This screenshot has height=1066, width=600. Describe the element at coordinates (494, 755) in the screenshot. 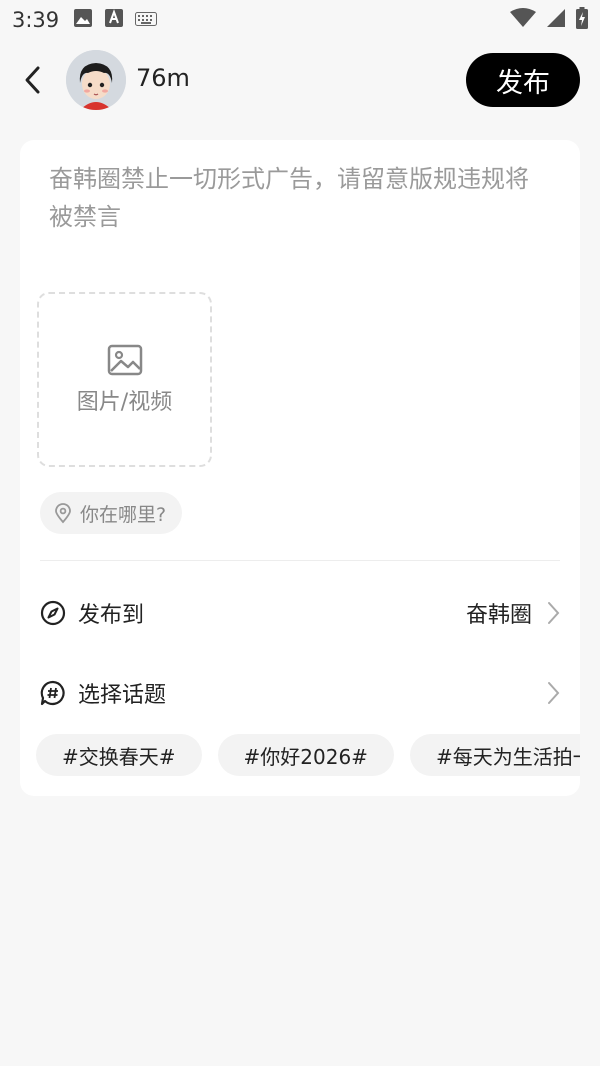

I see `topic-chip: #每天为生活拍一张照#` at that location.